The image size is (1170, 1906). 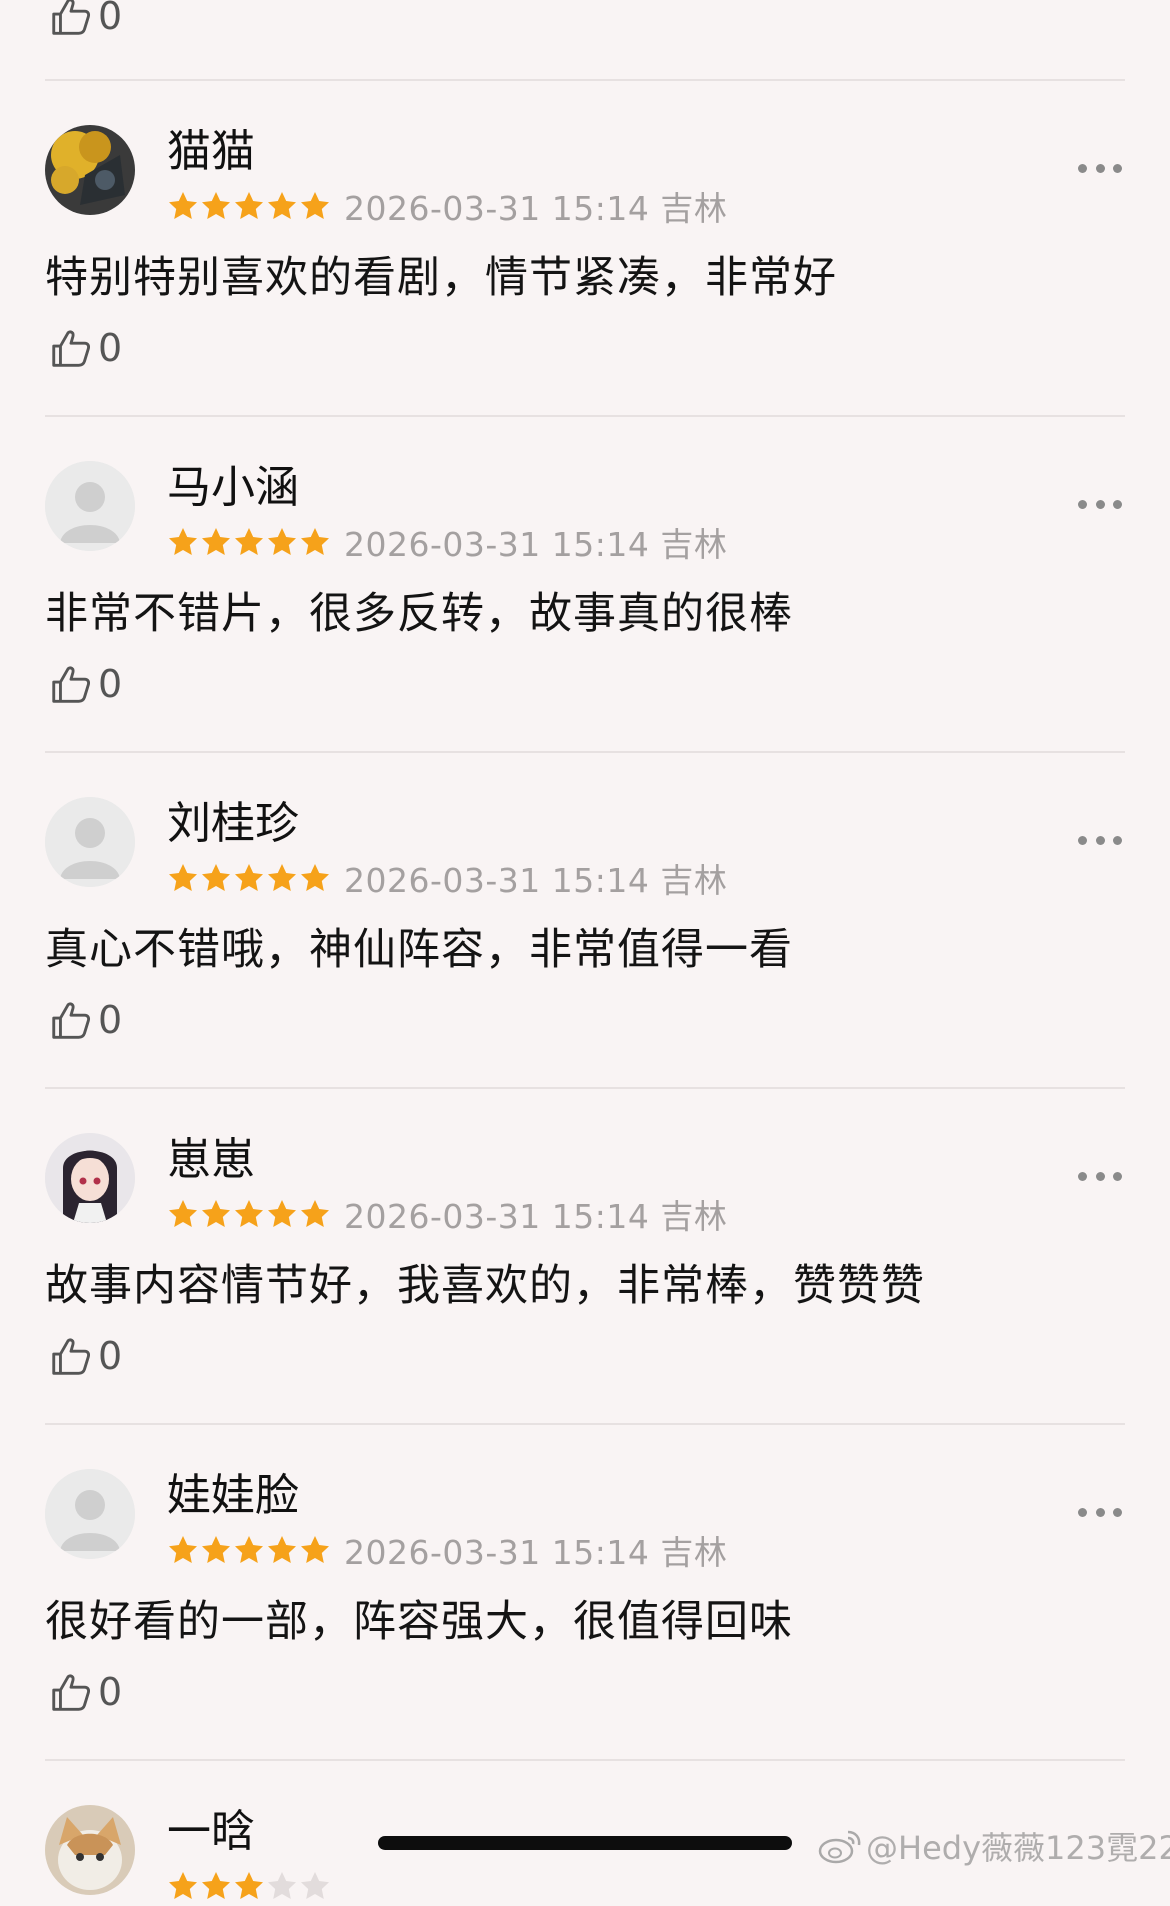 I want to click on watermark-text: @Hedy薇薇123霓22, so click(x=1018, y=1848).